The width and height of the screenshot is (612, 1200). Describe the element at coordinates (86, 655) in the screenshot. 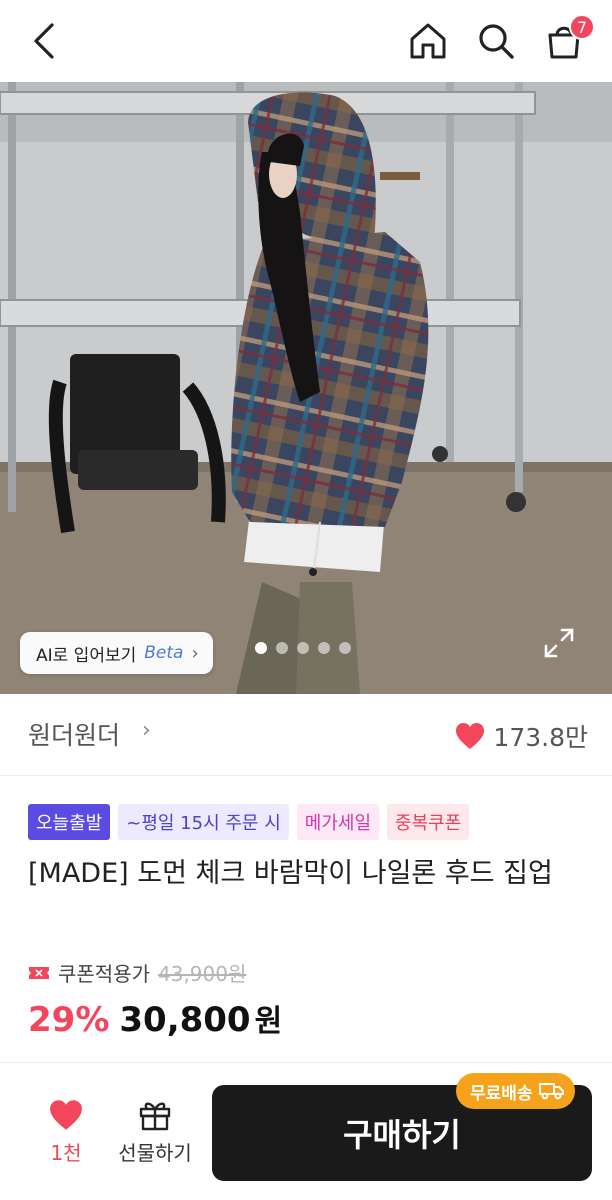

I see `ai-try-on-label: AI로 입어보기` at that location.